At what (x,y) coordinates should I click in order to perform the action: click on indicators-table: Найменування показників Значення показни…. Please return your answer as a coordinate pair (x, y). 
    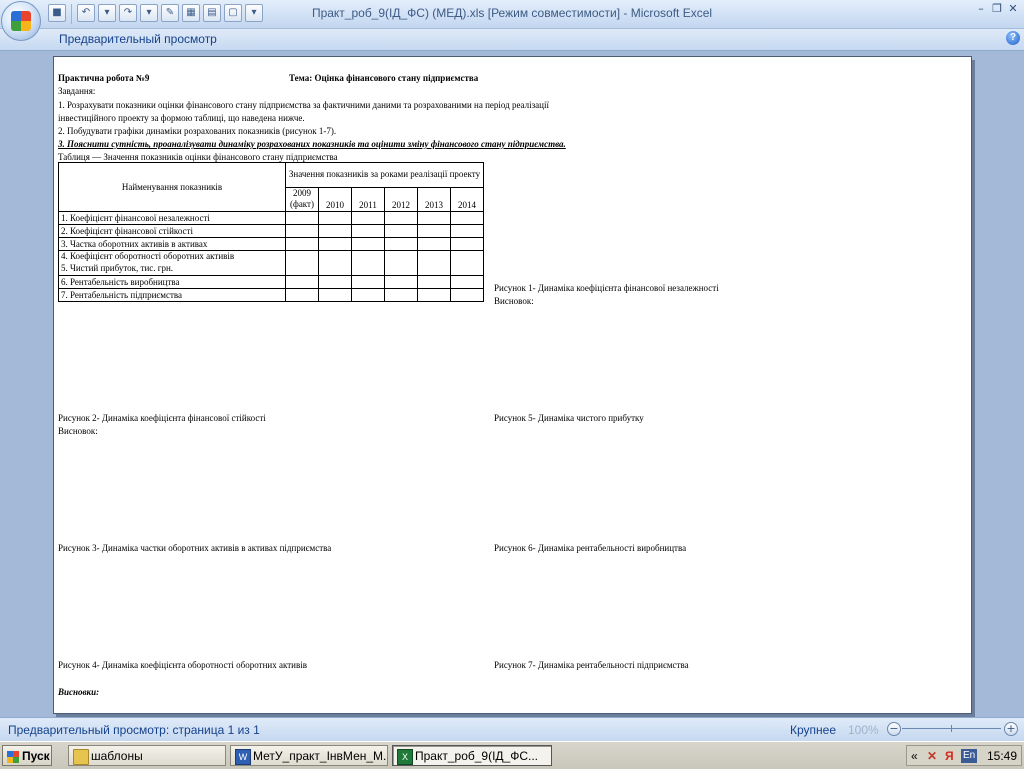
    Looking at the image, I should click on (271, 232).